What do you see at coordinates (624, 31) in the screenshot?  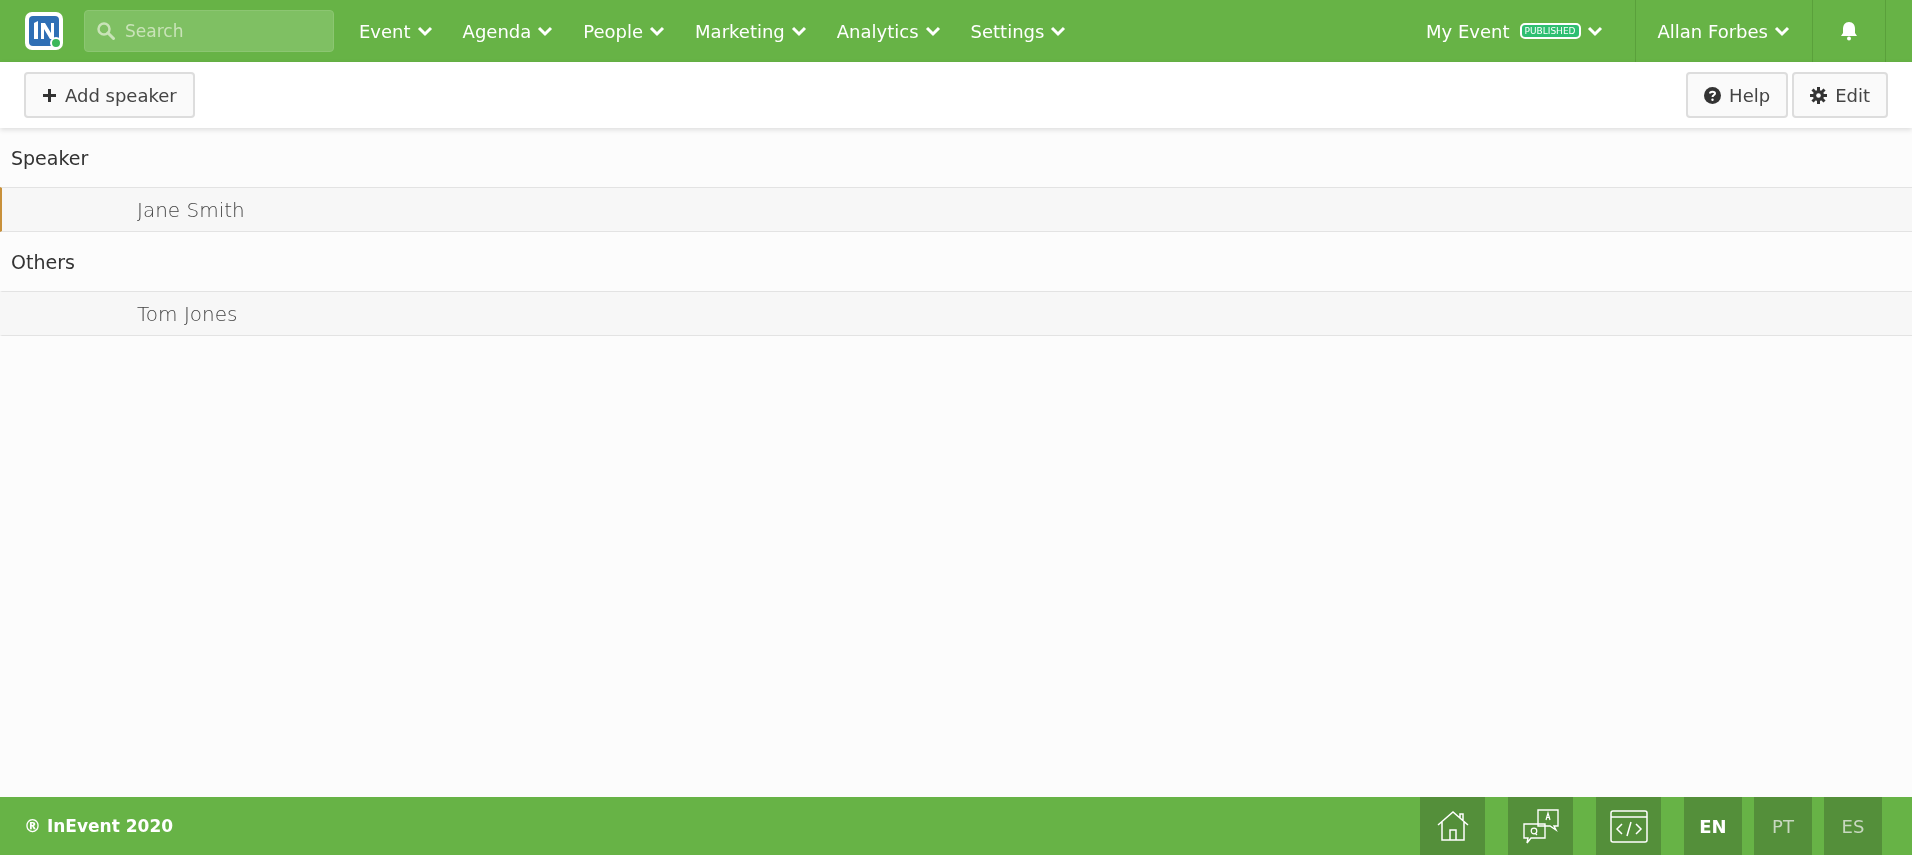 I see `nav-menu-item: People` at bounding box center [624, 31].